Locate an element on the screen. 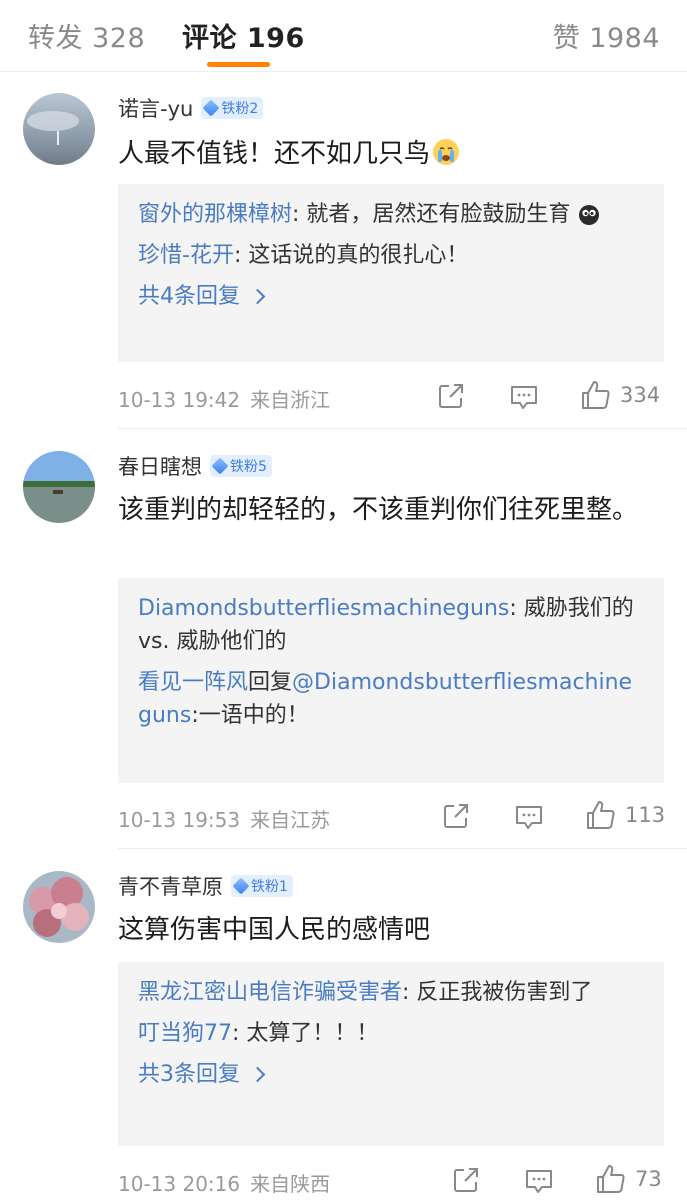 The image size is (687, 1200). tab-likes: 赞 1984 is located at coordinates (606, 35).